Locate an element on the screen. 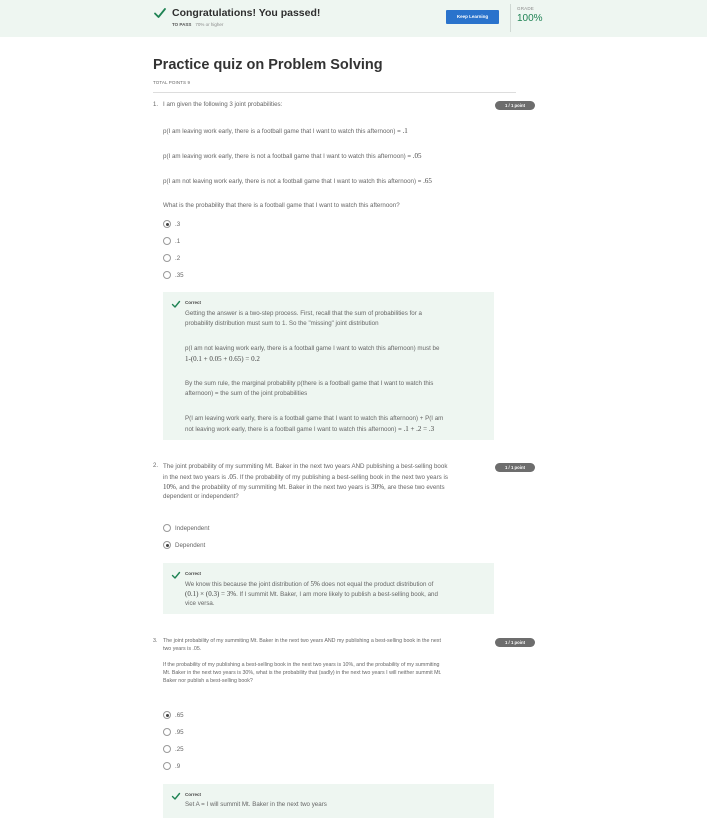 The image size is (707, 819). question-number: 1. is located at coordinates (156, 105).